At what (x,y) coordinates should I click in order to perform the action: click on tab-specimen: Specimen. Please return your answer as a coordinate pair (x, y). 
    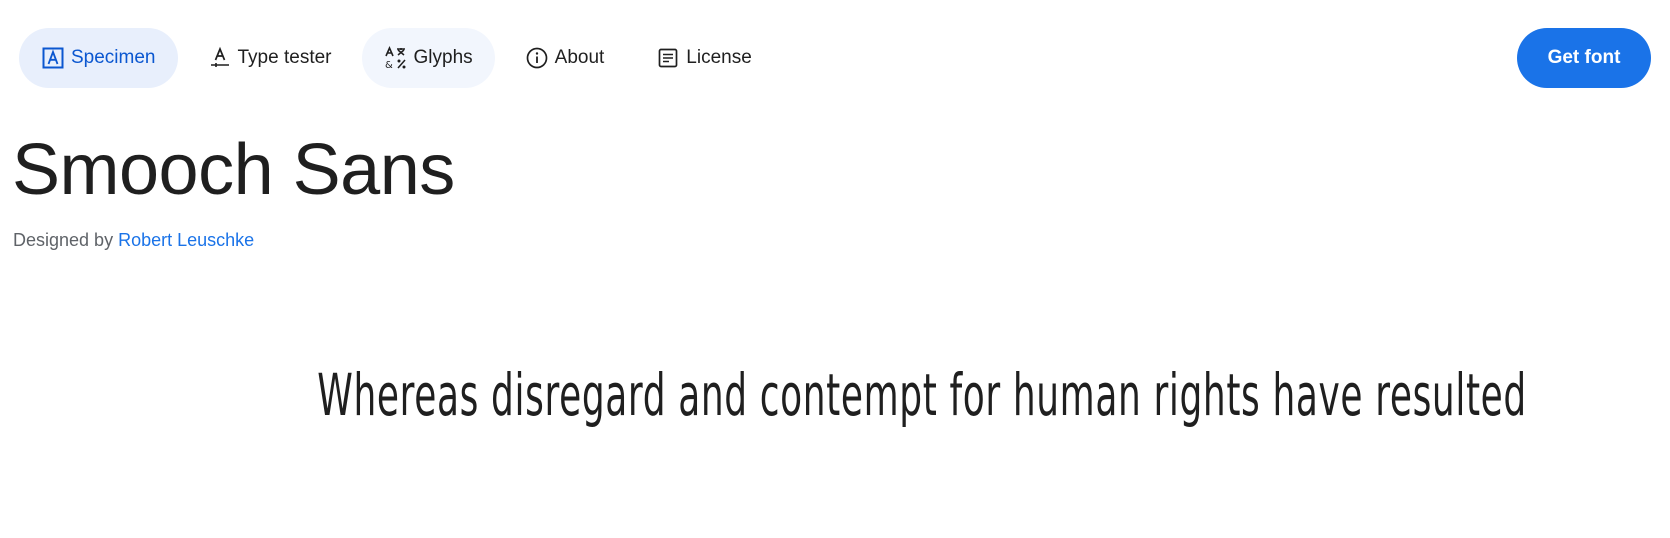
    Looking at the image, I should click on (98, 58).